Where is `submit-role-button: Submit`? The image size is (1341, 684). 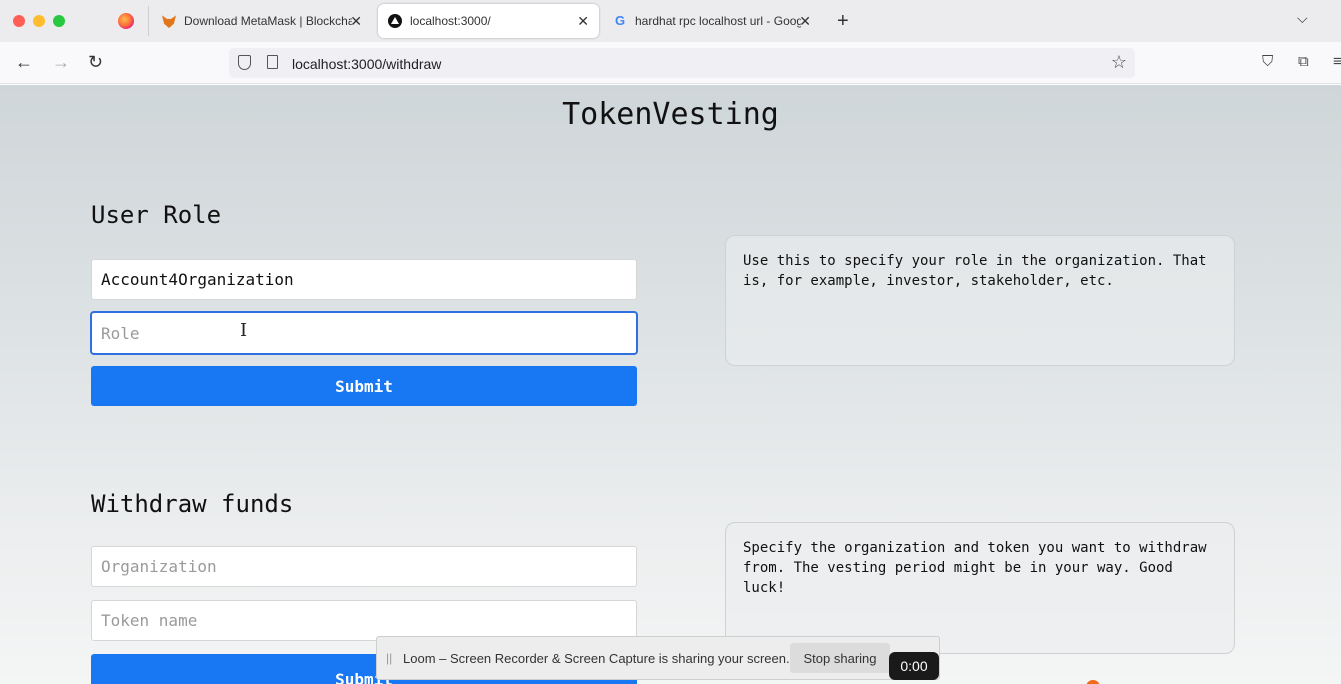
submit-role-button: Submit is located at coordinates (364, 386).